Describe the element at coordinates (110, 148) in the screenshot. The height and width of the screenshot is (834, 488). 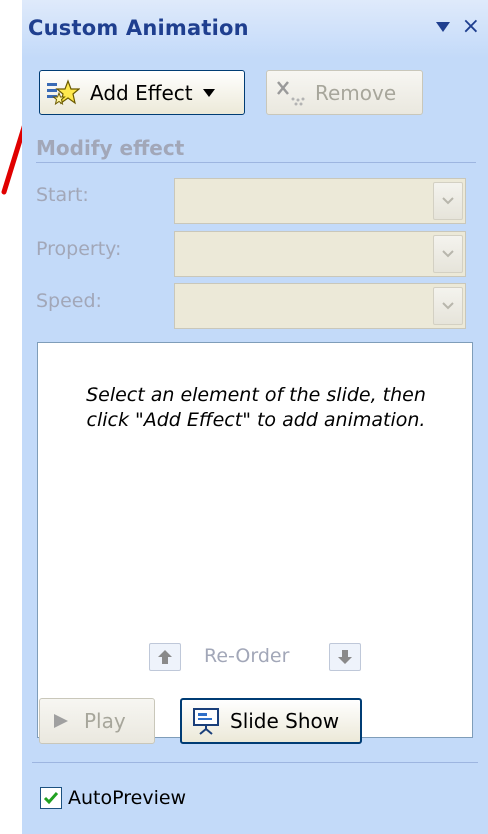
I see `modify-effect-heading: Modify effect` at that location.